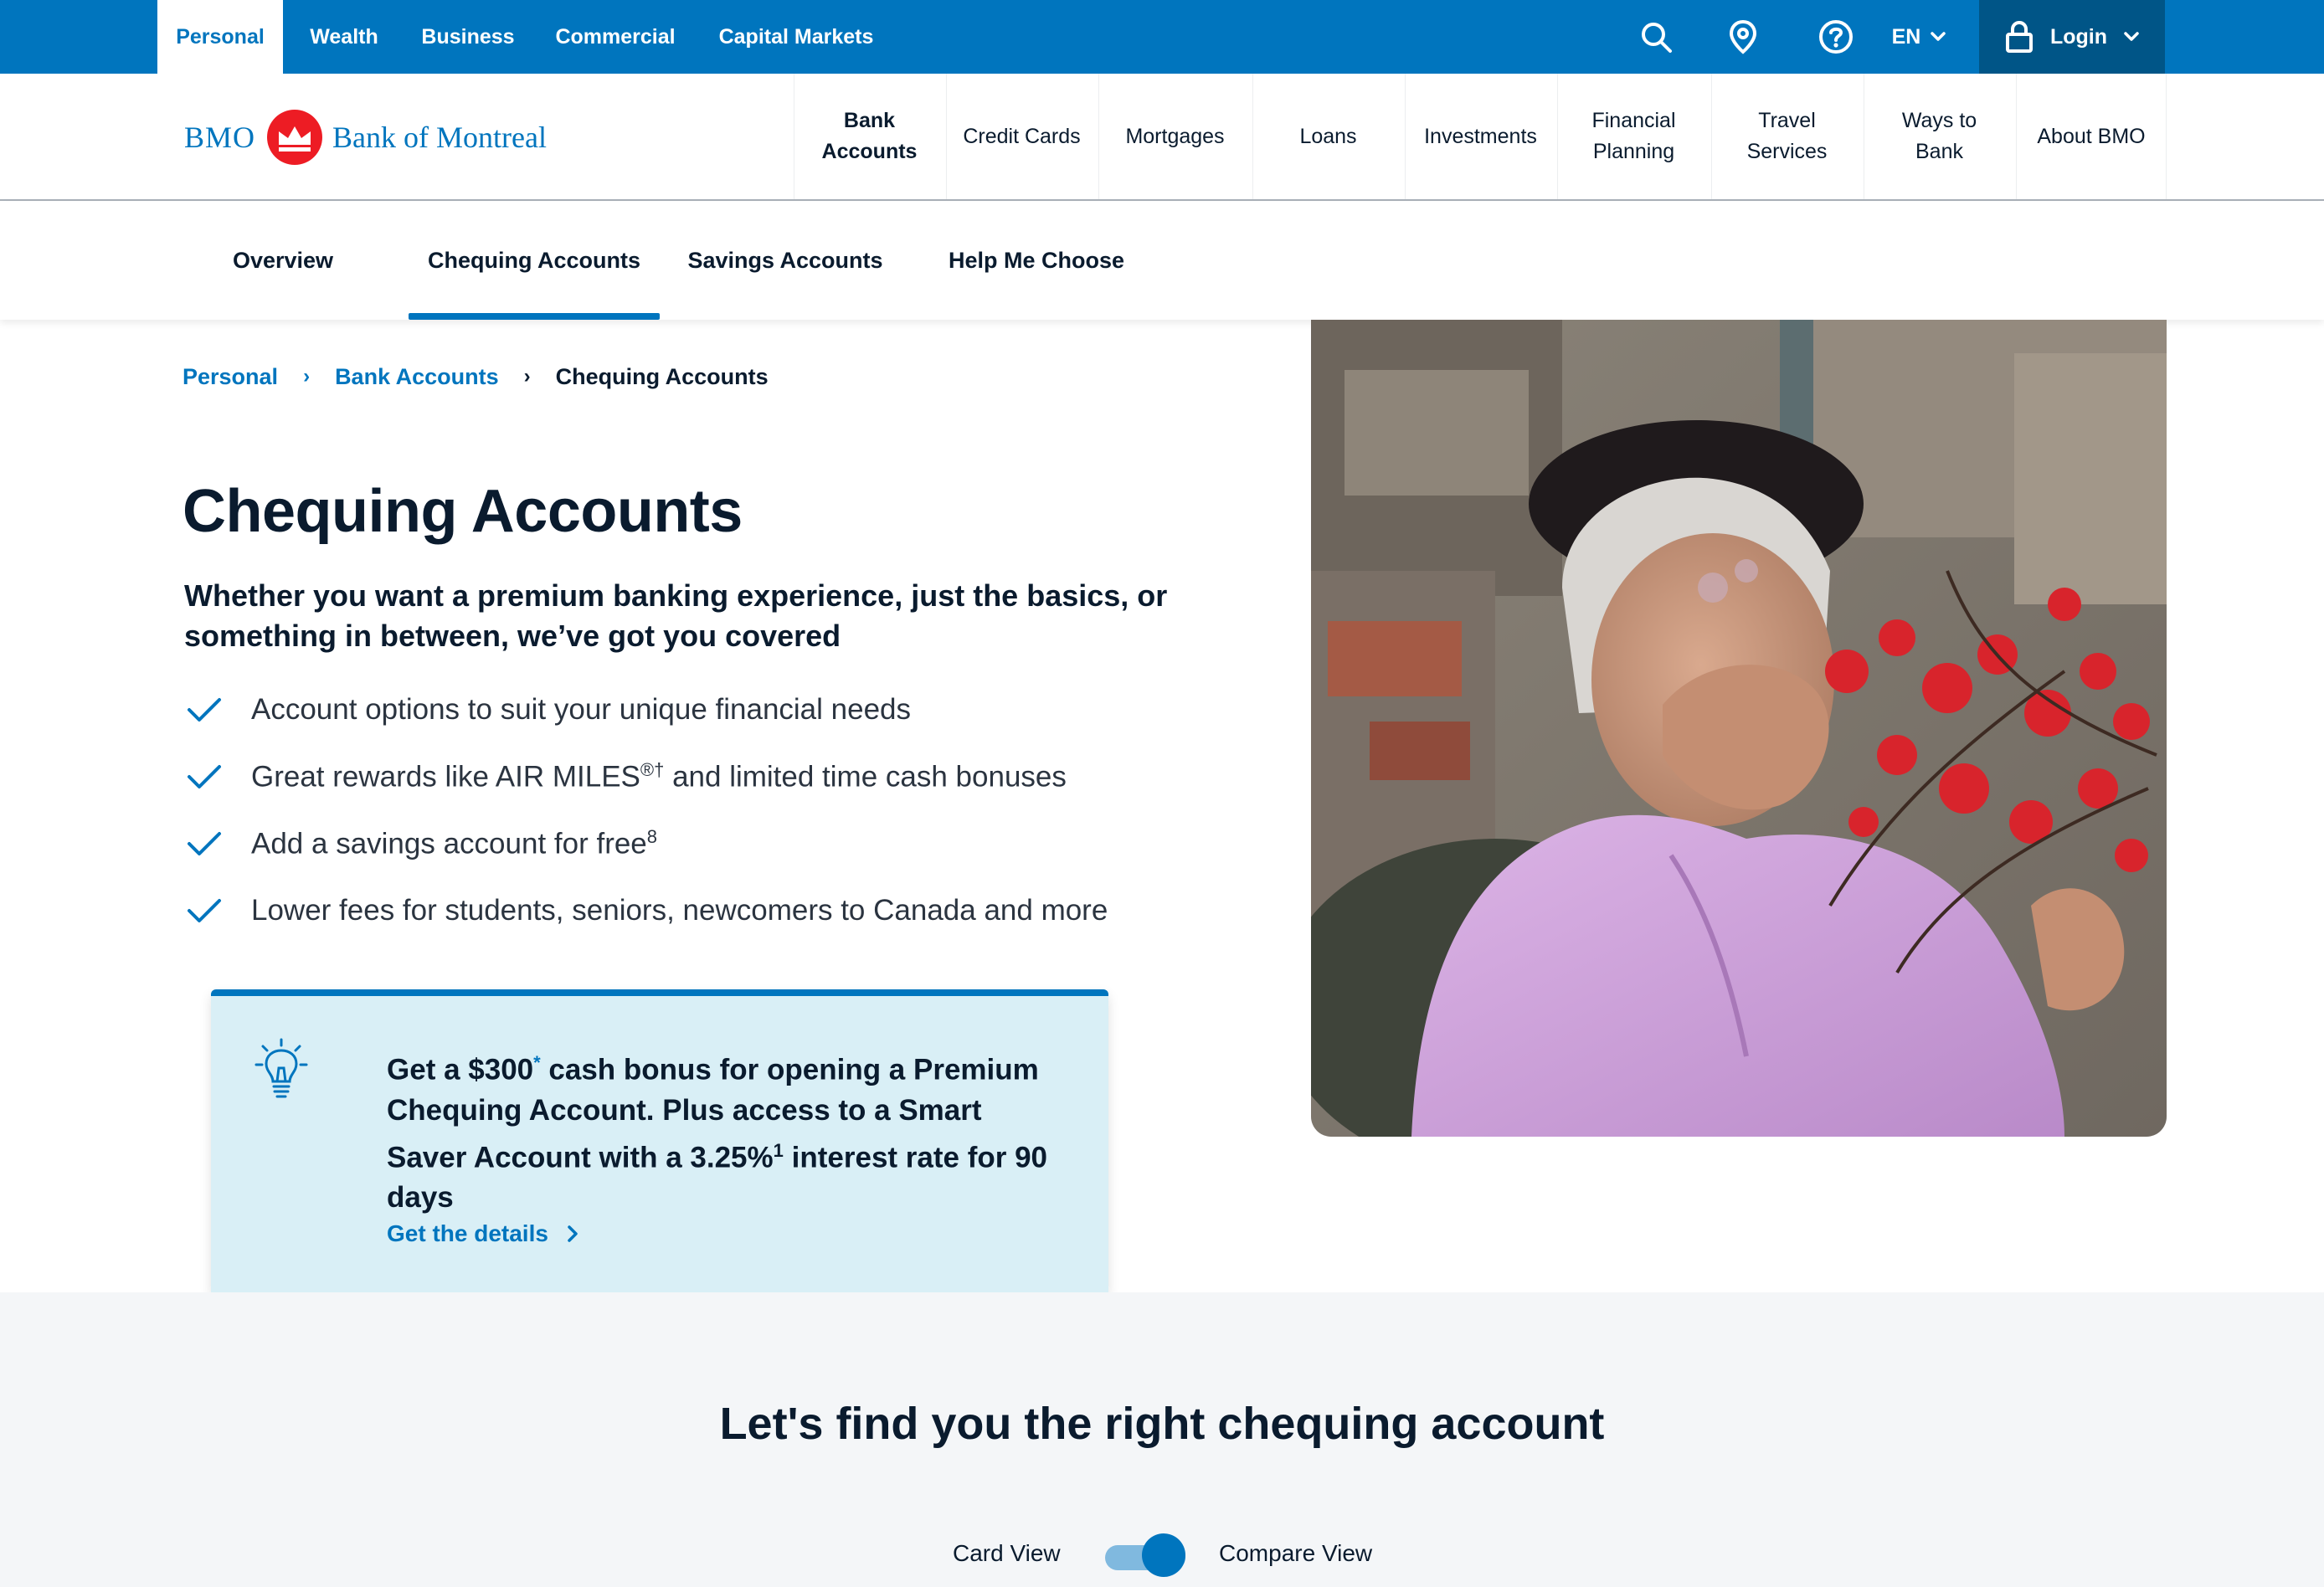 The image size is (2324, 1587). What do you see at coordinates (779, 1151) in the screenshot?
I see `footnote-marker: 1` at bounding box center [779, 1151].